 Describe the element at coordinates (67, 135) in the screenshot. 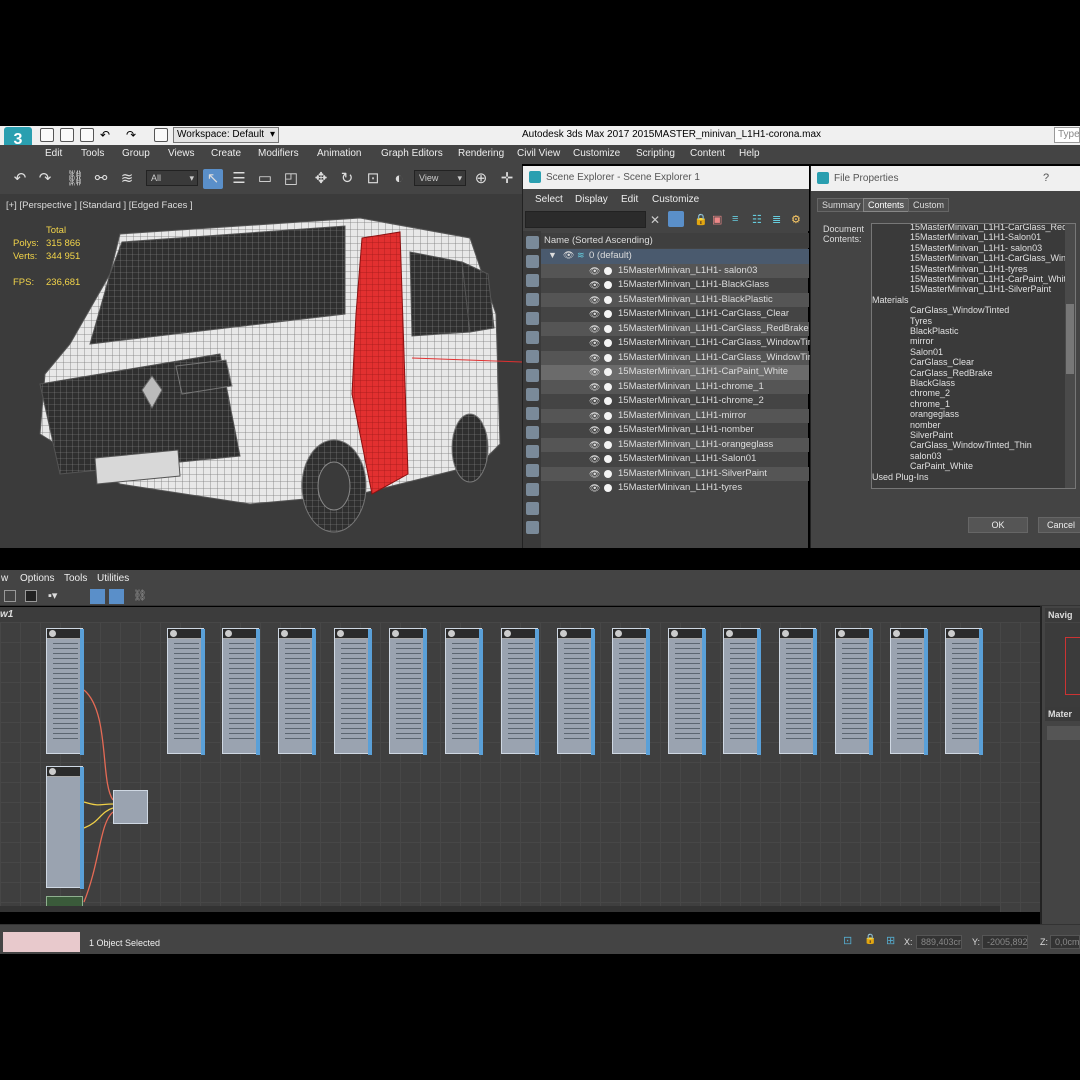

I see `open-file-icon` at that location.